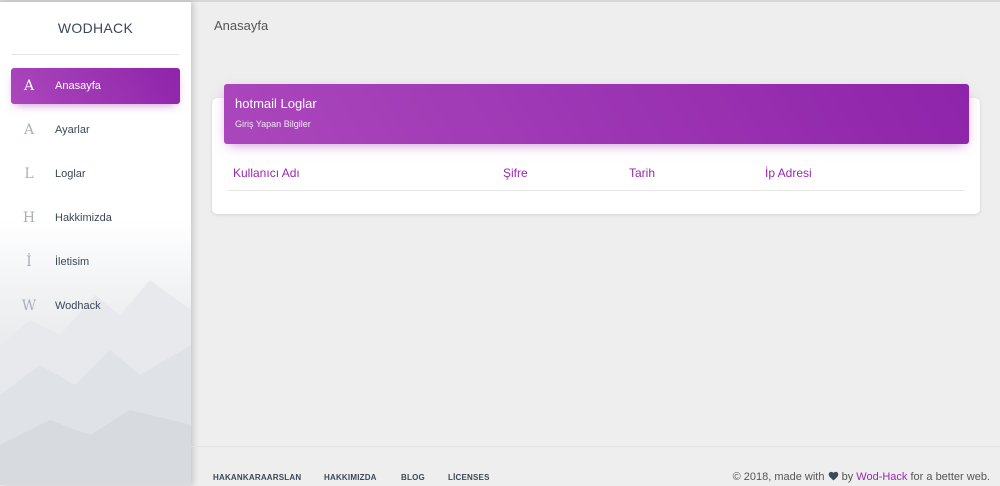  Describe the element at coordinates (881, 477) in the screenshot. I see `wod-hack-link: Wod-Hack` at that location.